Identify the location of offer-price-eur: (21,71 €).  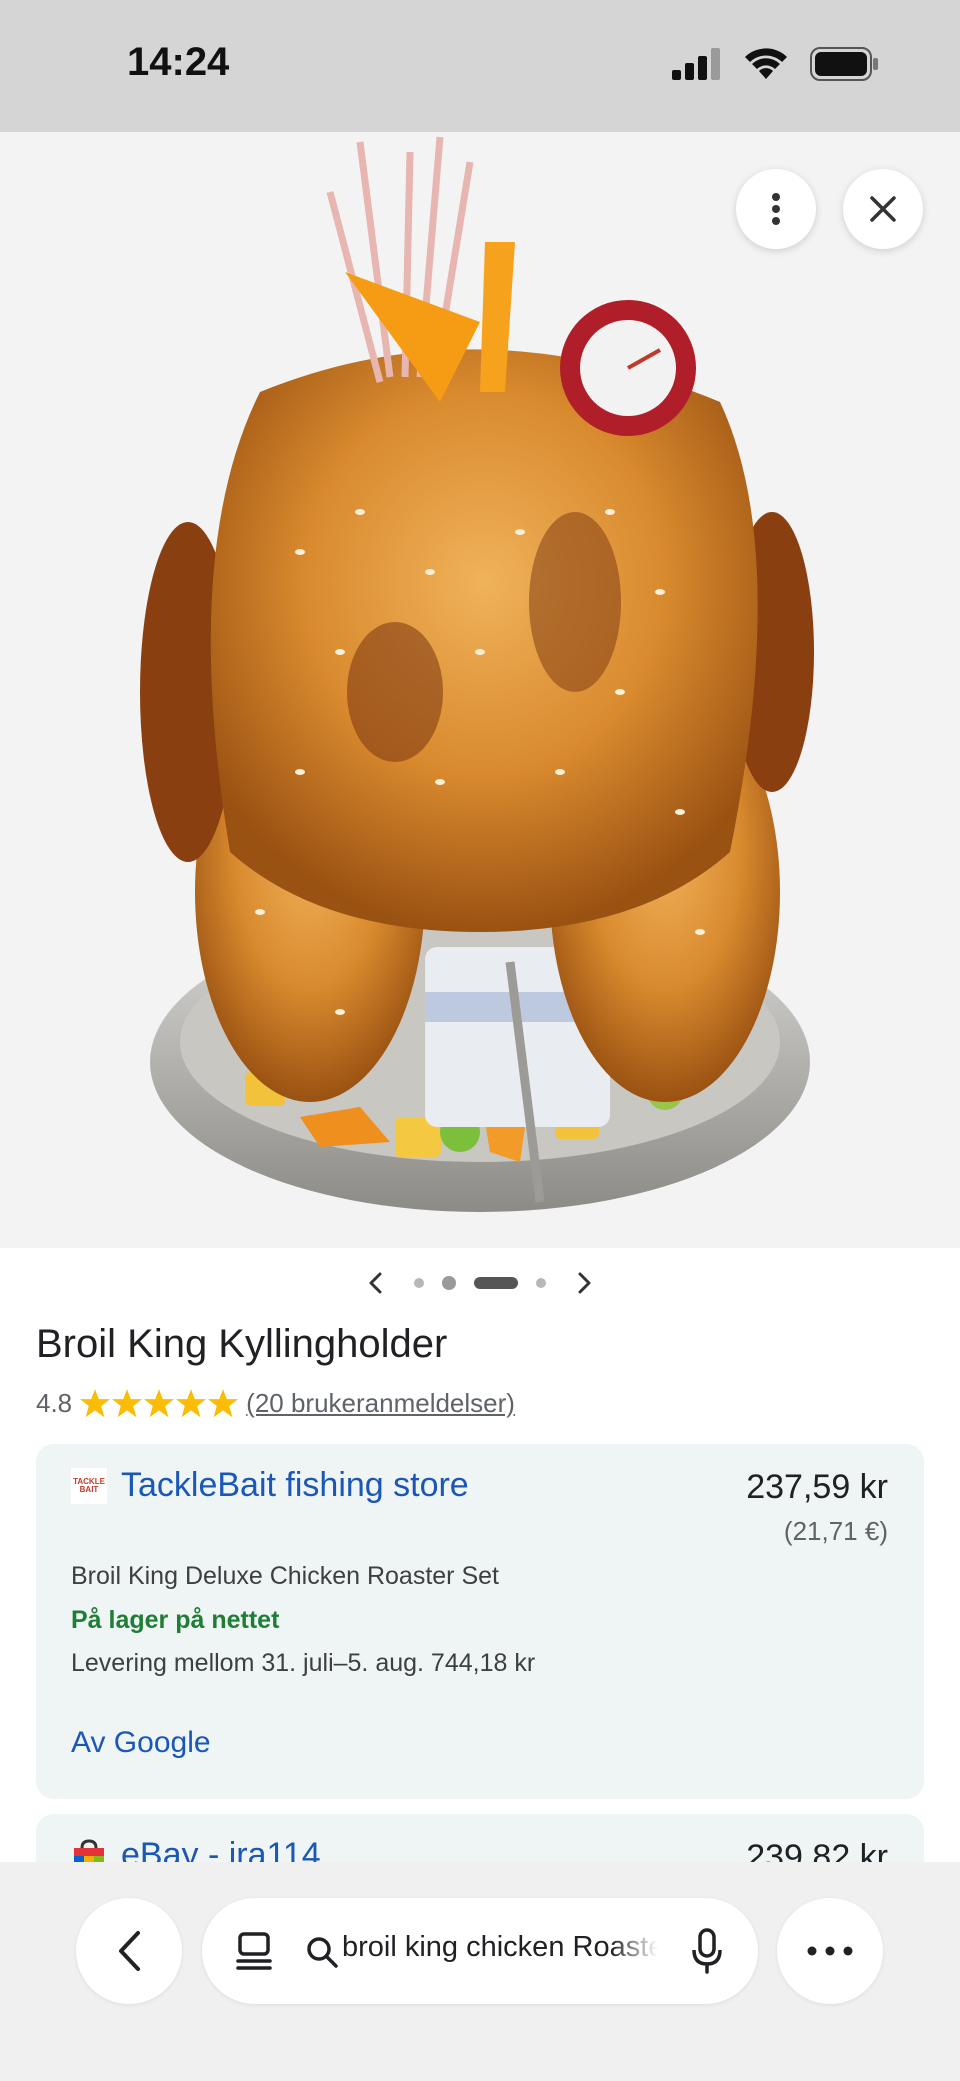
(835, 1531).